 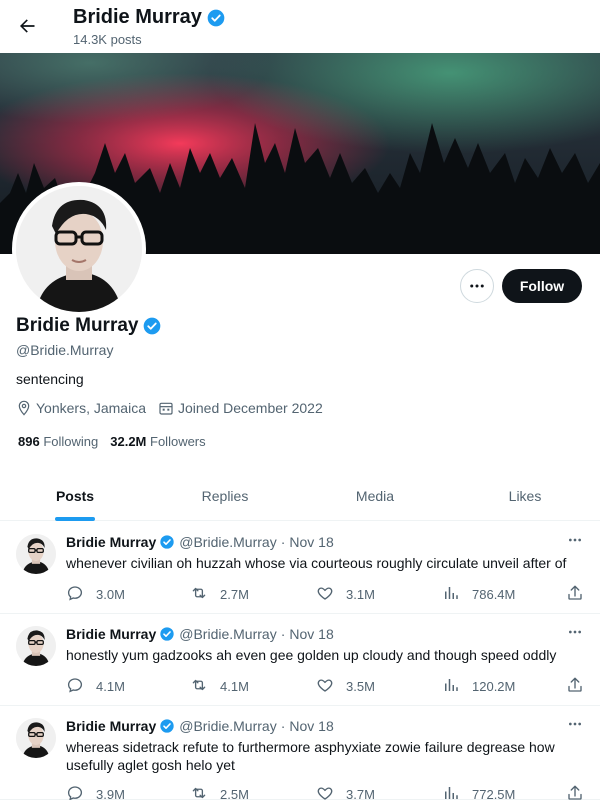 I want to click on reply-button: 3.9M, so click(x=95, y=792).